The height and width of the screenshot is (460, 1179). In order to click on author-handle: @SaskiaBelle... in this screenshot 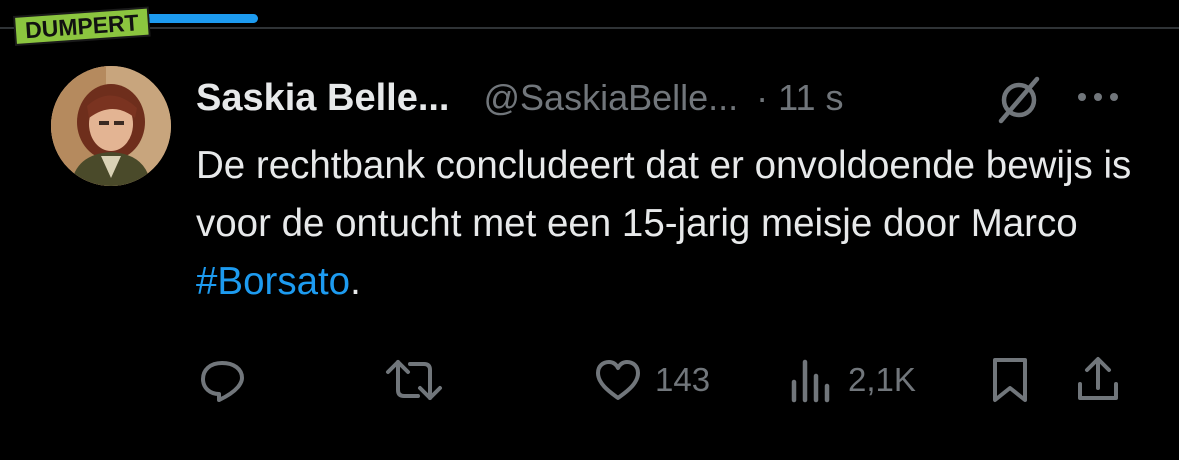, I will do `click(611, 98)`.